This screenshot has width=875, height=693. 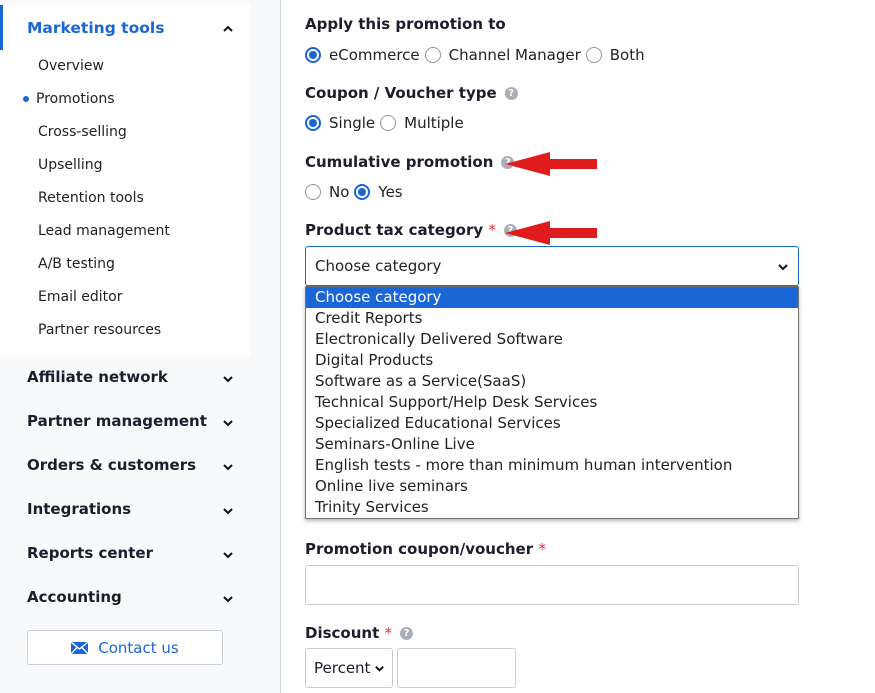 I want to click on dropdown-option: Digital Products, so click(x=552, y=360).